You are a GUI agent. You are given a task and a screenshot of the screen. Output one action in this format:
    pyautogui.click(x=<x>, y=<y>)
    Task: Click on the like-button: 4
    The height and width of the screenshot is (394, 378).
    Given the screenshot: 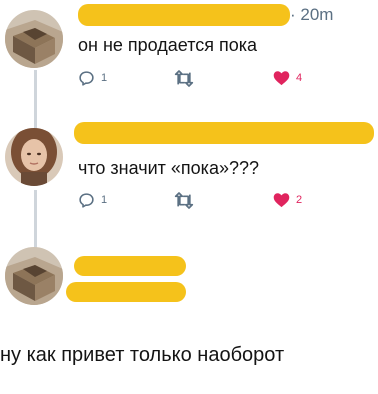 What is the action you would take?
    pyautogui.click(x=287, y=78)
    